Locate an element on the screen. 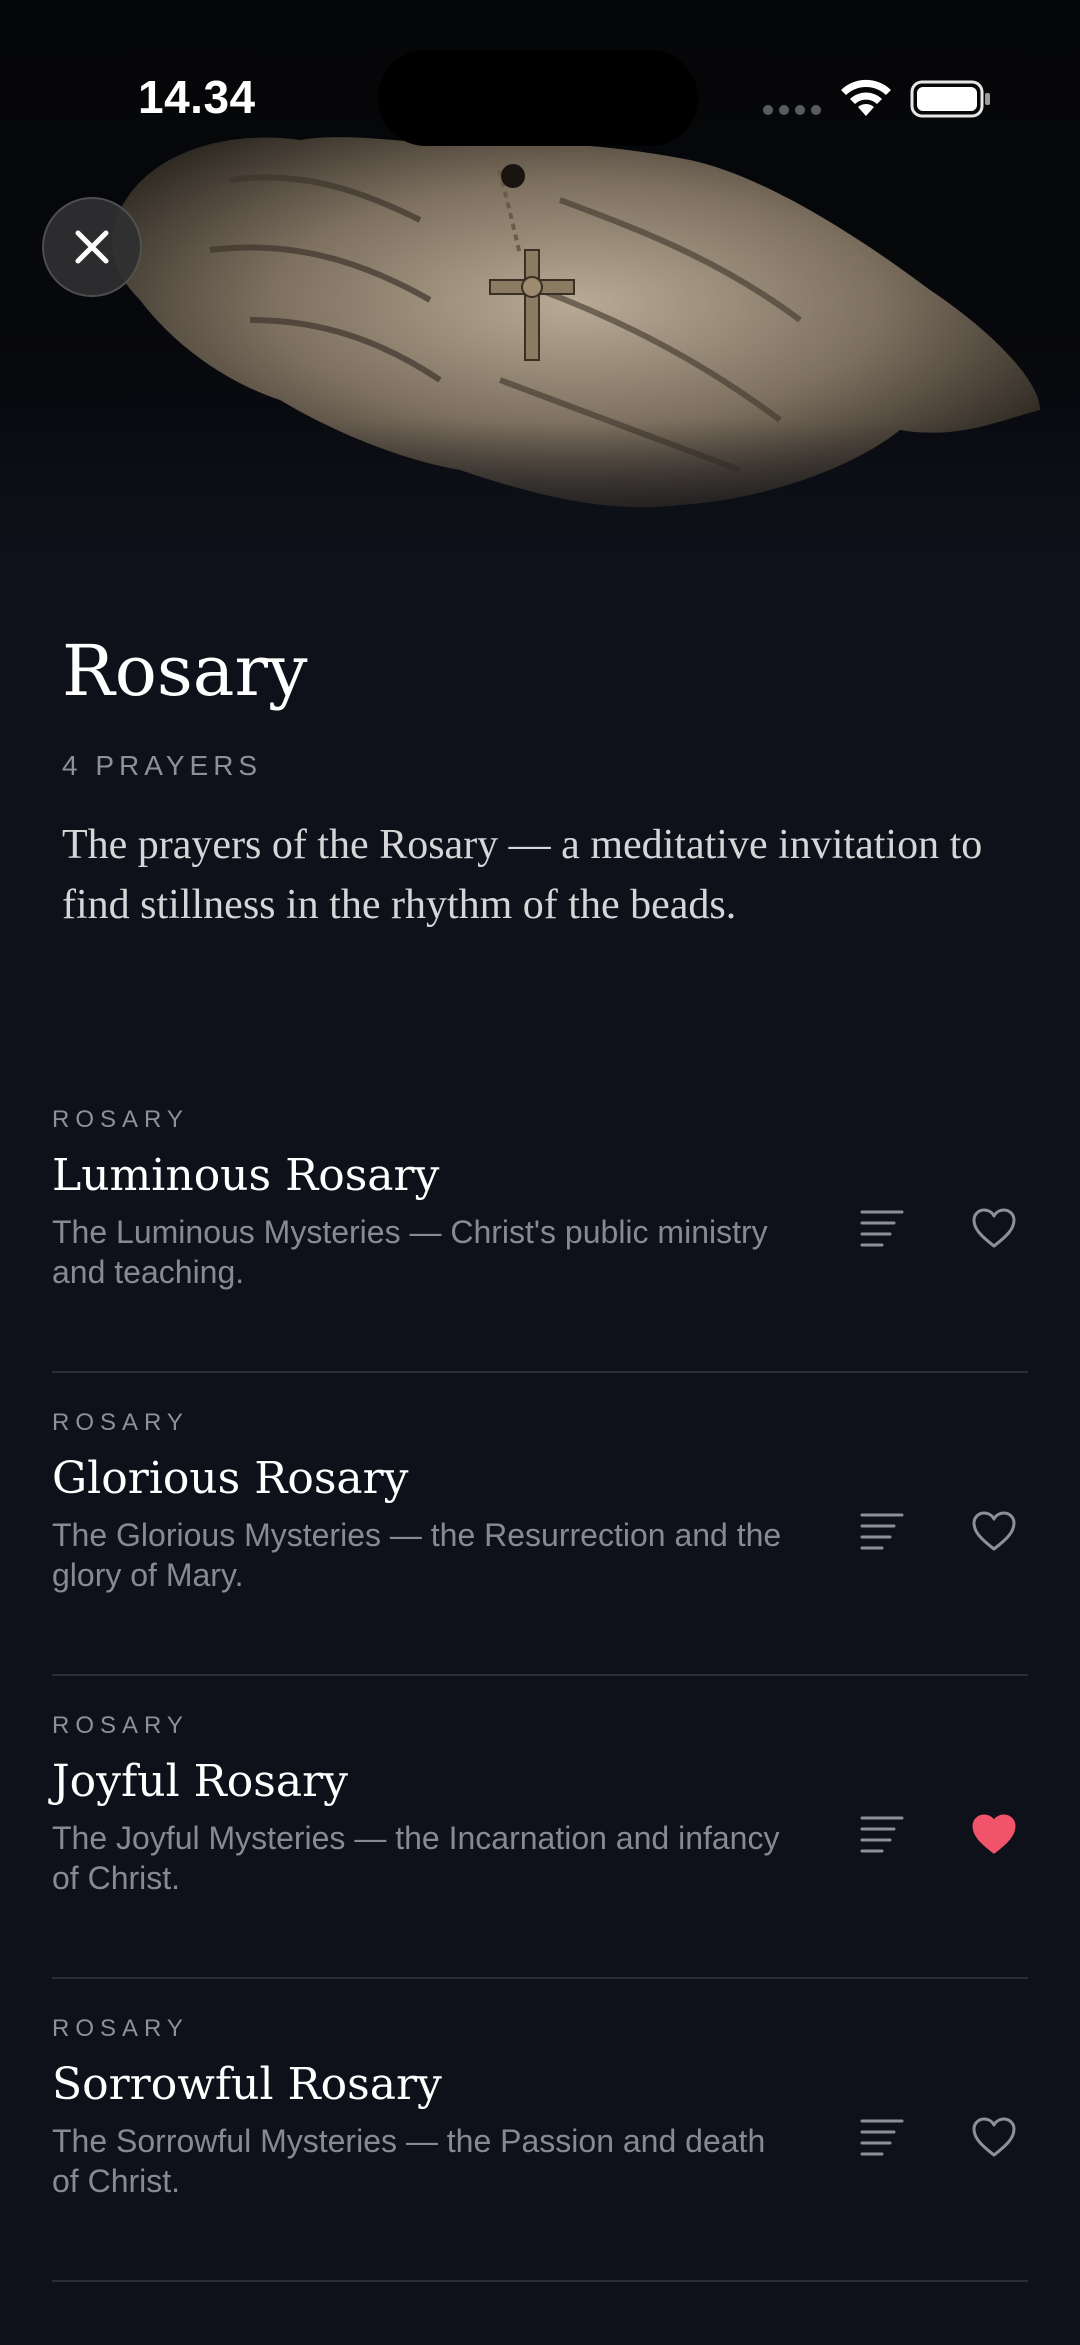  prayer-title: Glorious Rosary is located at coordinates (230, 1478).